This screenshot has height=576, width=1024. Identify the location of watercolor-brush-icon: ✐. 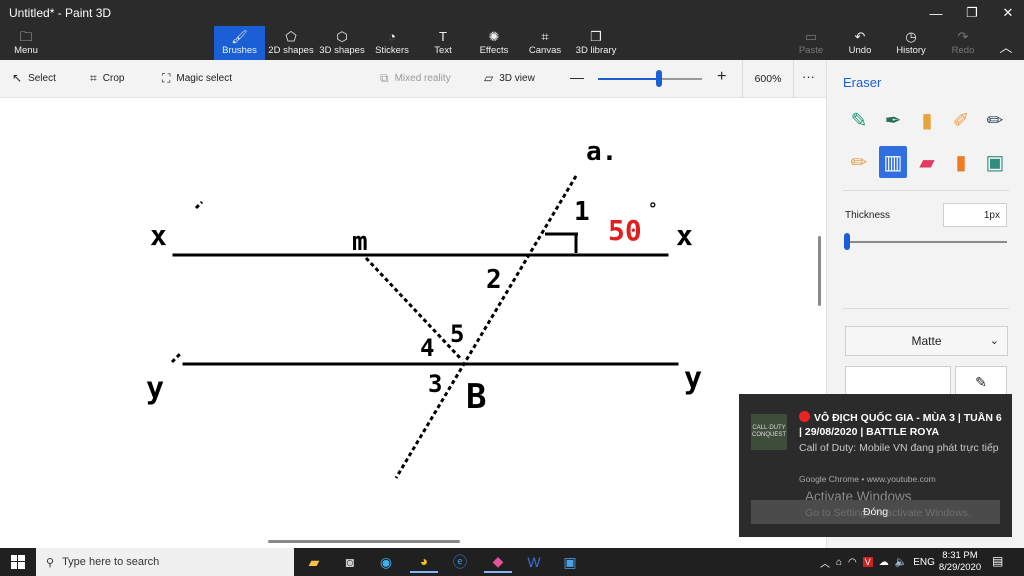
(961, 120).